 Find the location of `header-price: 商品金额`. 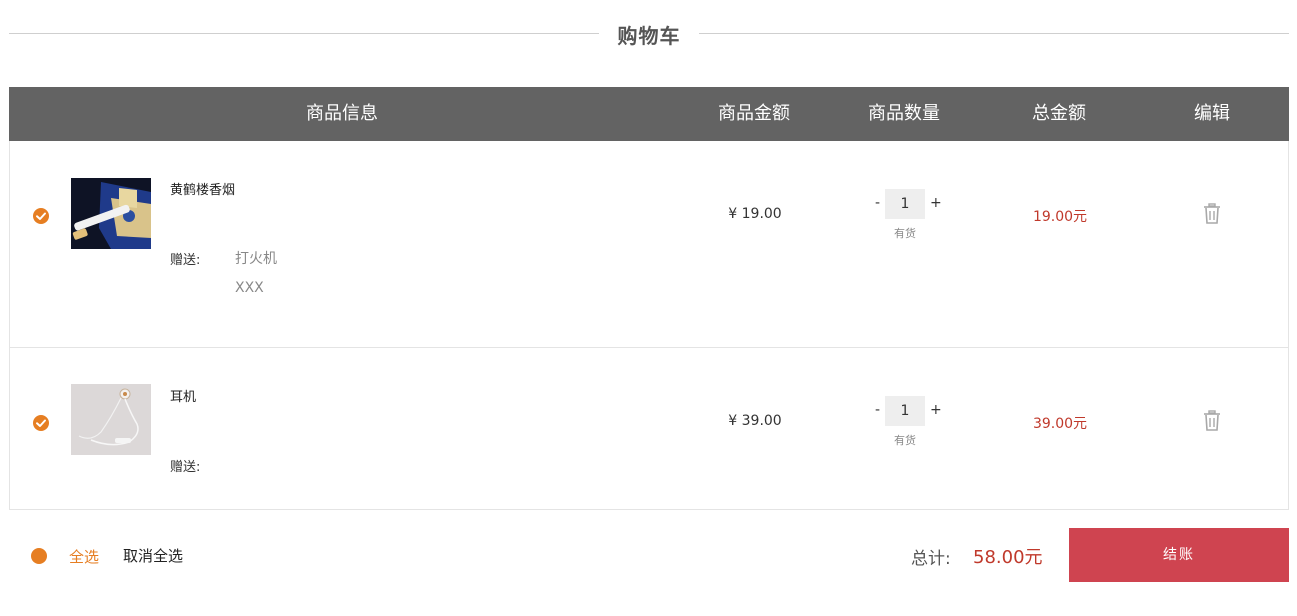

header-price: 商品金额 is located at coordinates (754, 113).